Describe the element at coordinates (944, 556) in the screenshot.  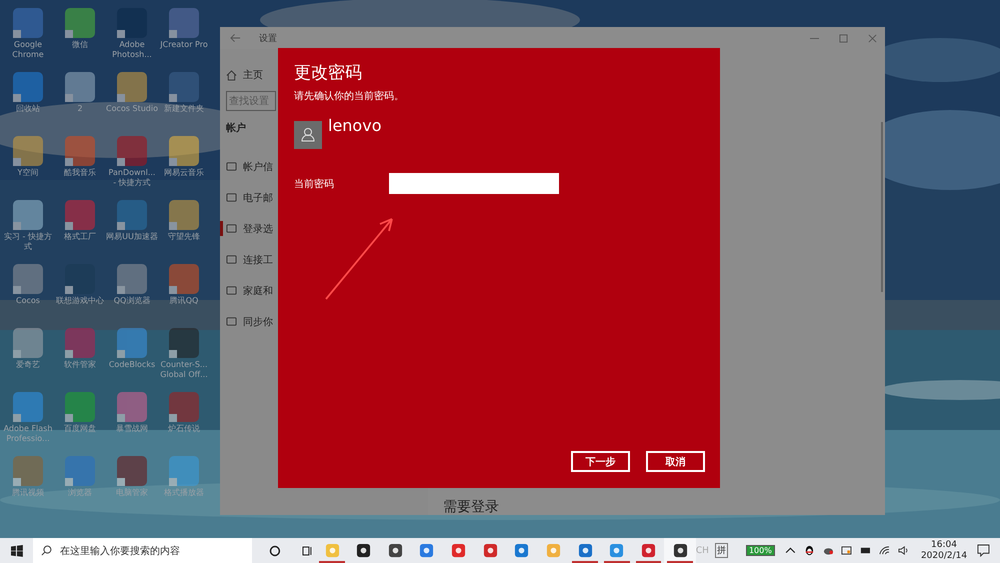
I see `clock-date: 2020/2/14` at that location.